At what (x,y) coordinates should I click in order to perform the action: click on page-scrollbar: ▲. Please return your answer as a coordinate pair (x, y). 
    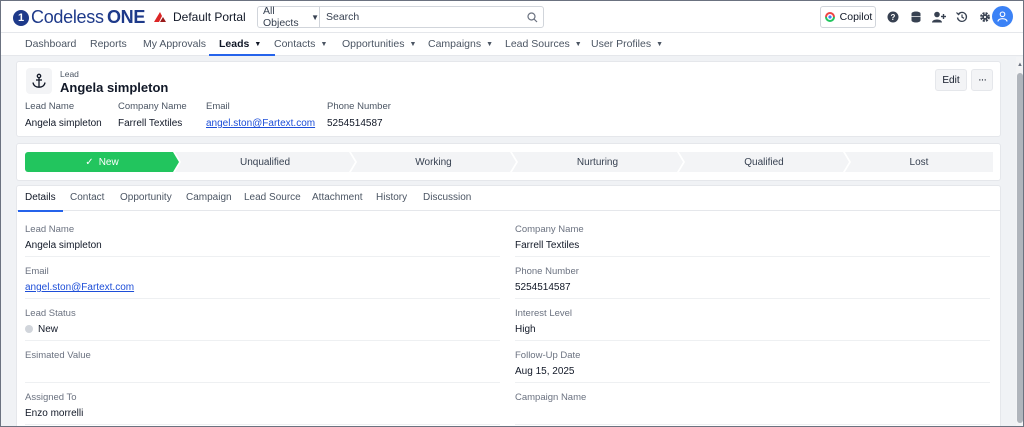
    Looking at the image, I should click on (1019, 241).